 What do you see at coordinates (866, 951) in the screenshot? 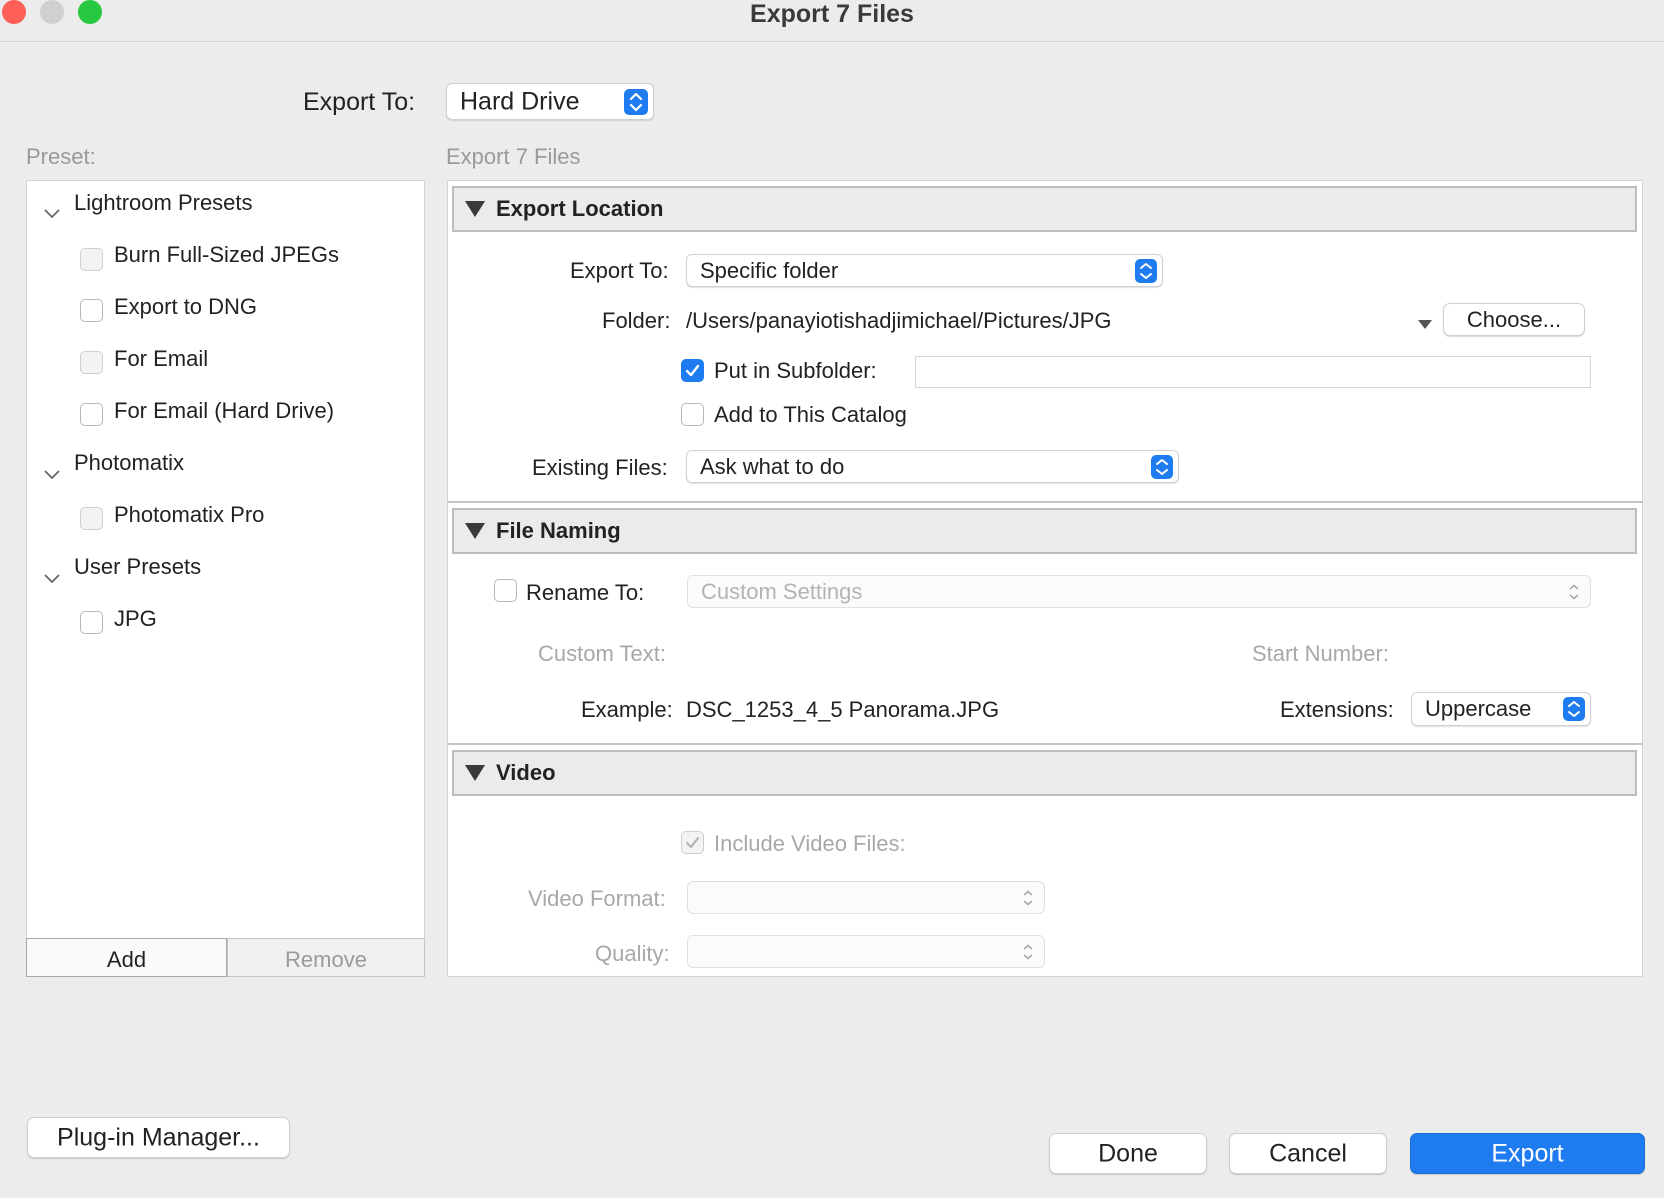
I see `quality-select` at bounding box center [866, 951].